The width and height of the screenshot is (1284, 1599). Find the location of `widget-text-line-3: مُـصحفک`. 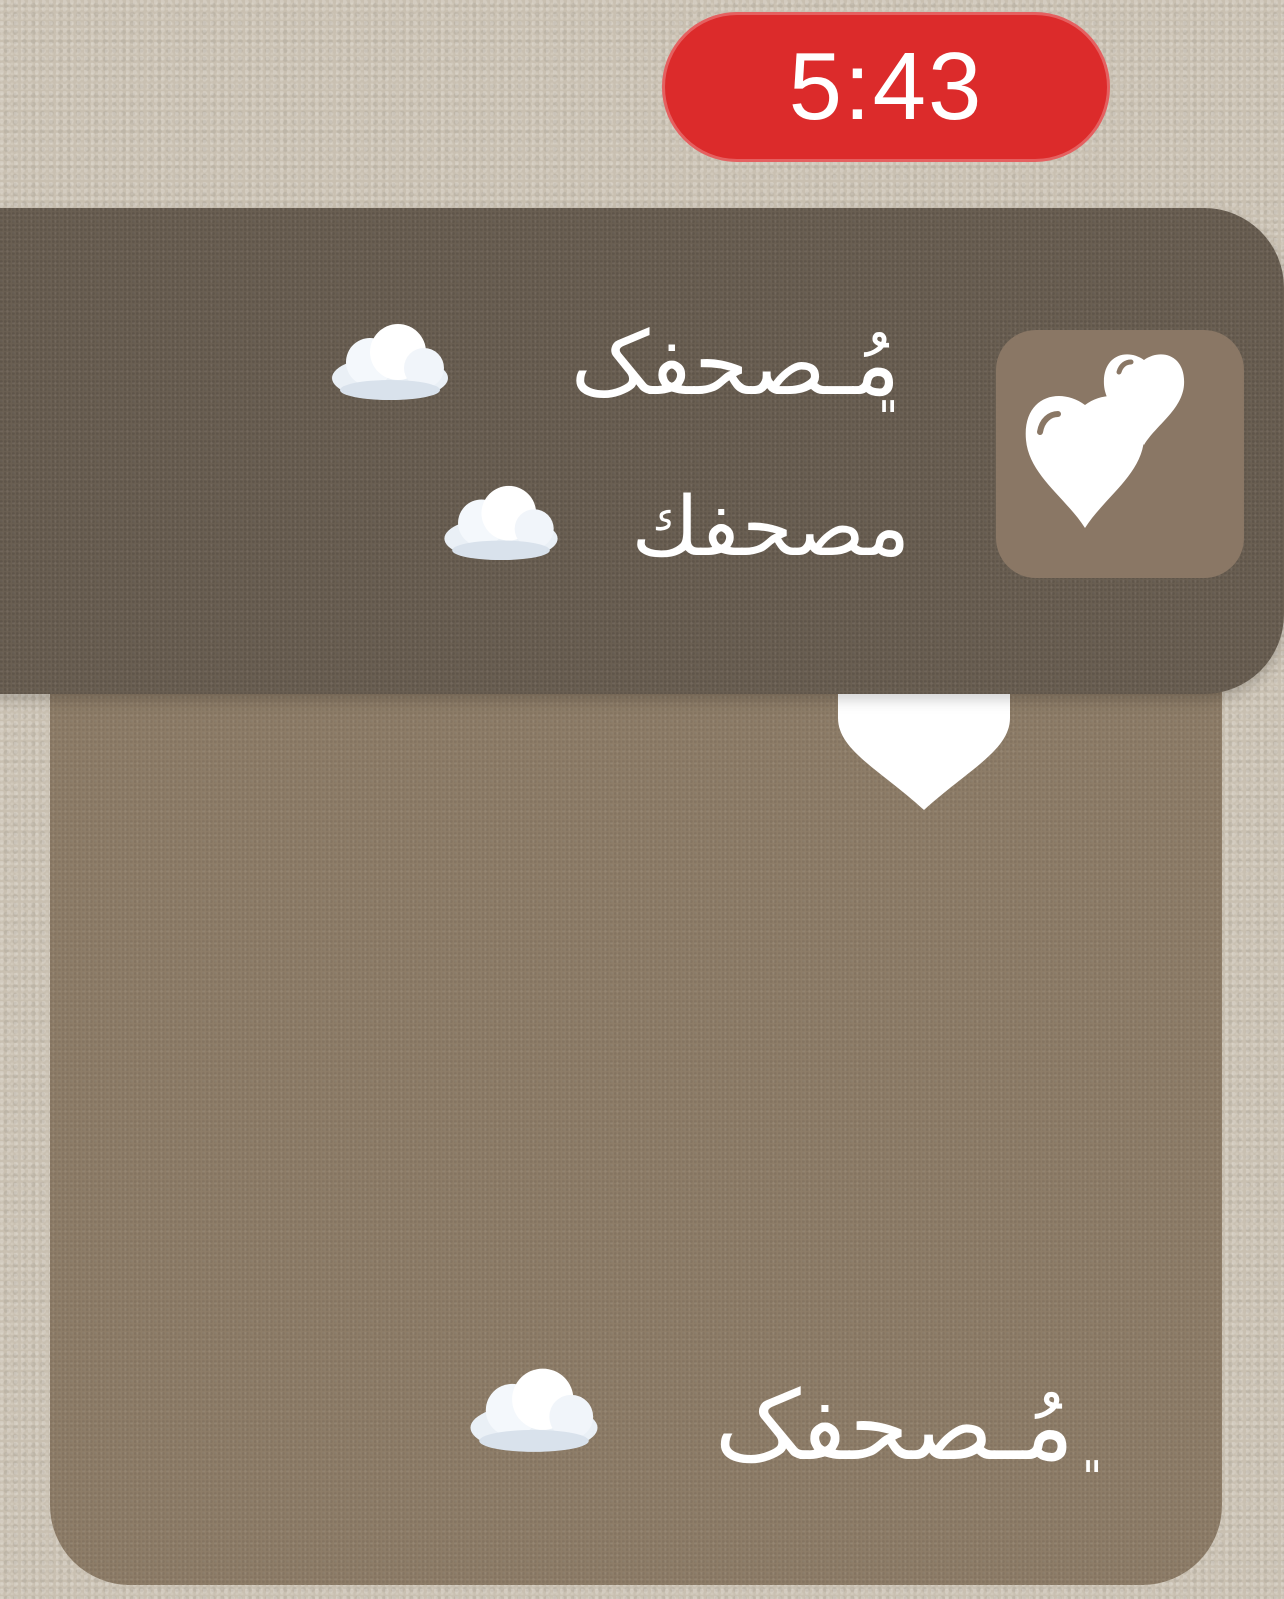

widget-text-line-3: مُـصحفک is located at coordinates (894, 1426).